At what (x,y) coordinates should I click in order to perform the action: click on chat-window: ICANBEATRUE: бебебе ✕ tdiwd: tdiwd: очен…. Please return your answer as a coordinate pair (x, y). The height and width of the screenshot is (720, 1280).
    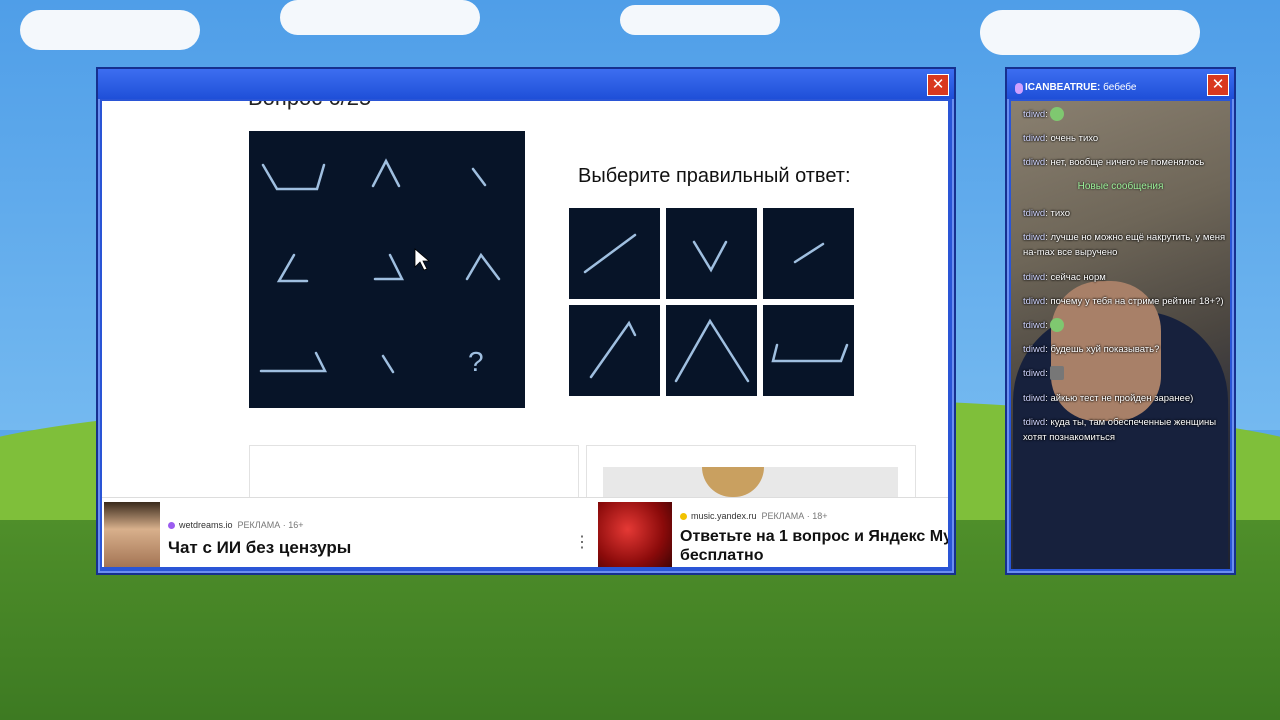
    Looking at the image, I should click on (1120, 321).